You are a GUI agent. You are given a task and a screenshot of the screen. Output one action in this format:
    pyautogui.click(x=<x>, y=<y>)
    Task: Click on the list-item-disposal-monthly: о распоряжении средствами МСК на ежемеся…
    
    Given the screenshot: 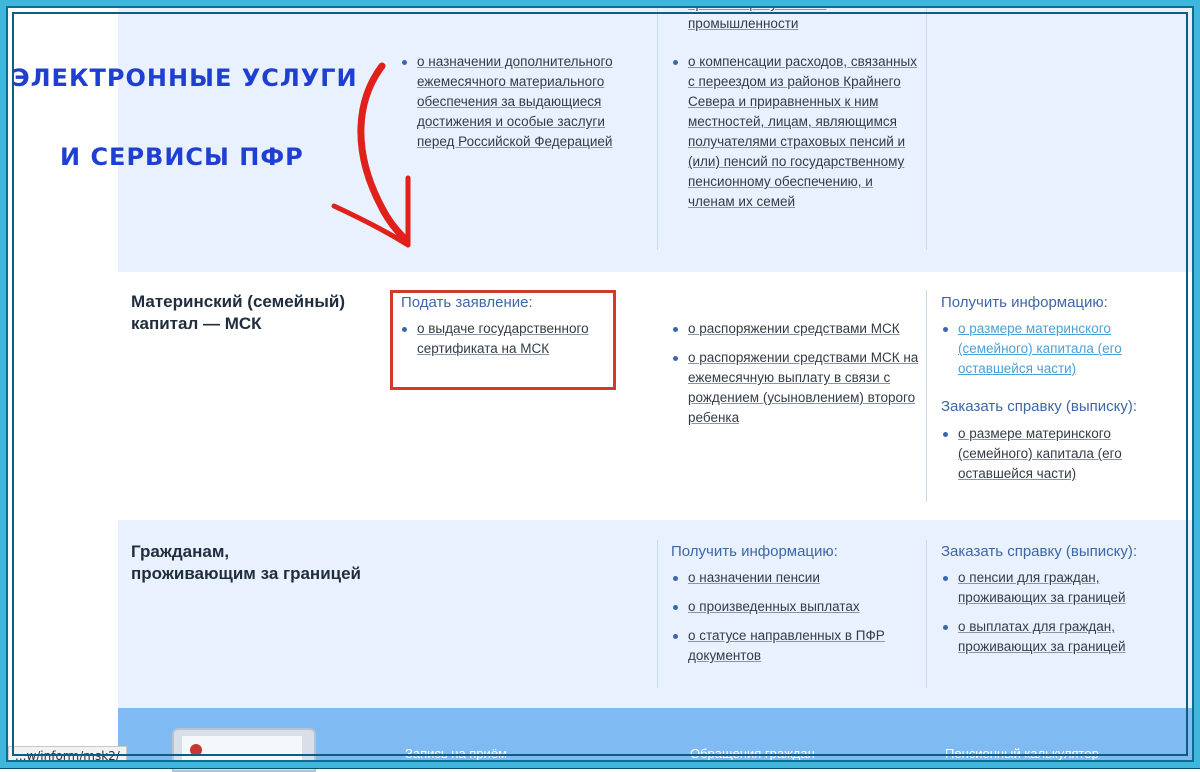 What is the action you would take?
    pyautogui.click(x=796, y=388)
    